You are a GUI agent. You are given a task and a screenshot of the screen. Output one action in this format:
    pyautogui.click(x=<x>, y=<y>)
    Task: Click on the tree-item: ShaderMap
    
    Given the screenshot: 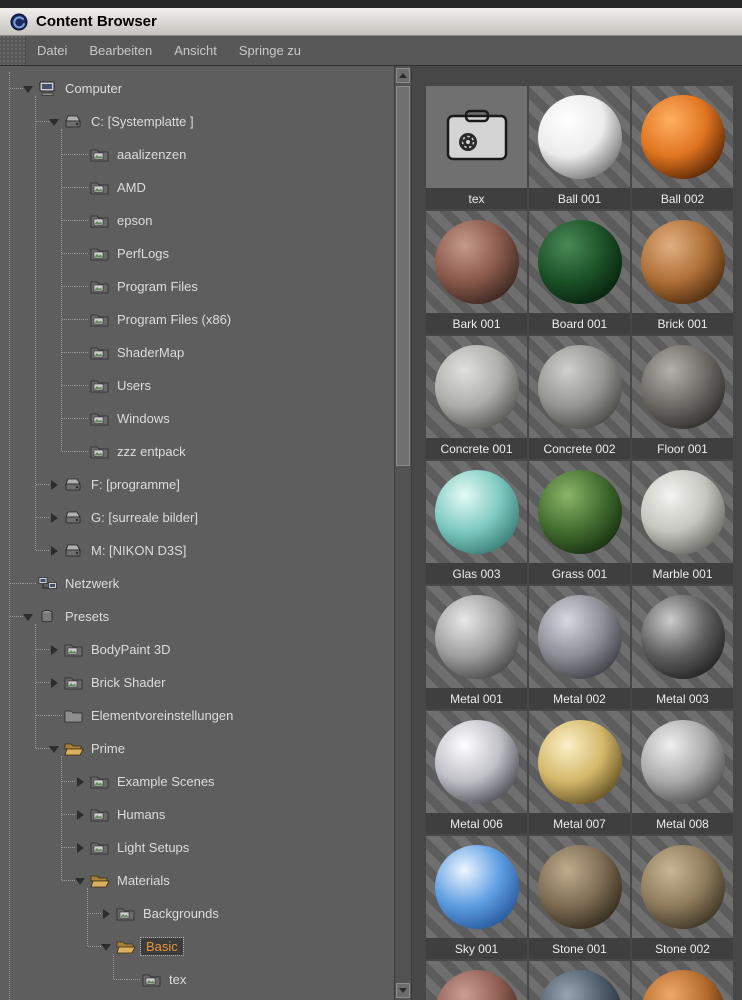 What is the action you would take?
    pyautogui.click(x=197, y=352)
    